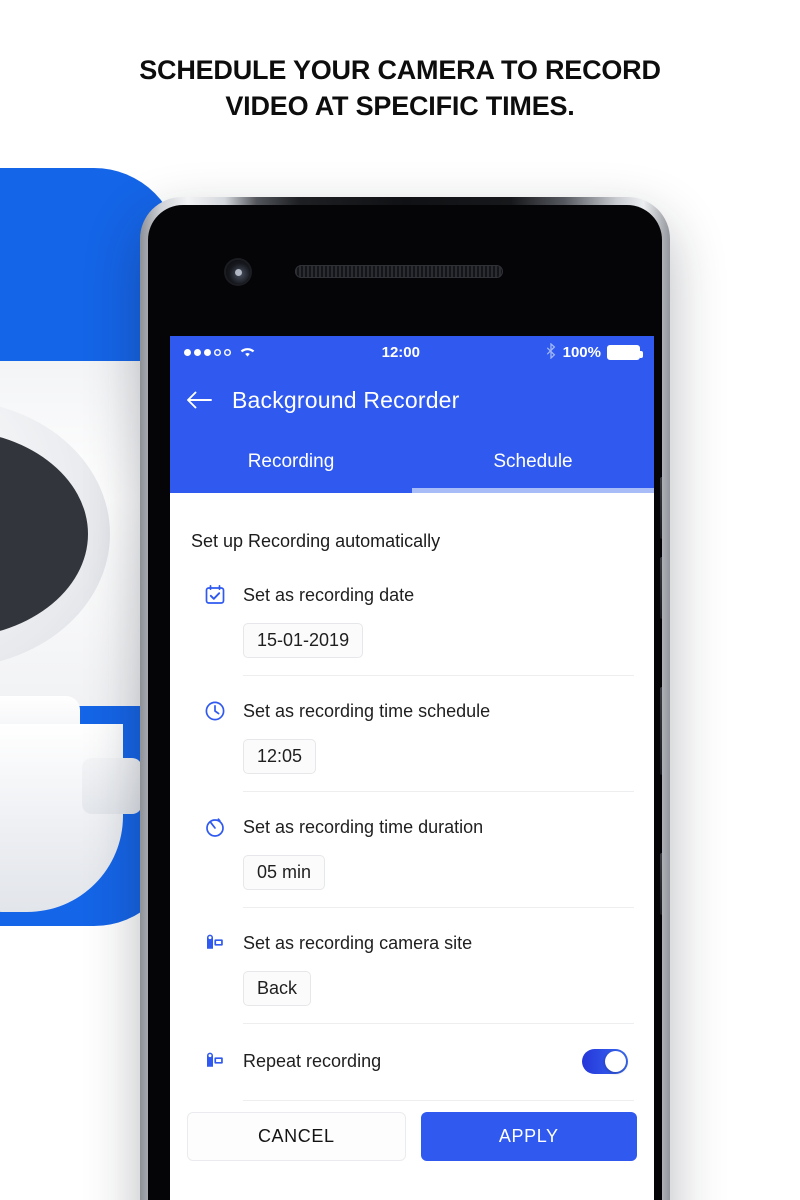 The height and width of the screenshot is (1200, 800). I want to click on row-repeat-recording-label: Repeat recording, so click(312, 1060).